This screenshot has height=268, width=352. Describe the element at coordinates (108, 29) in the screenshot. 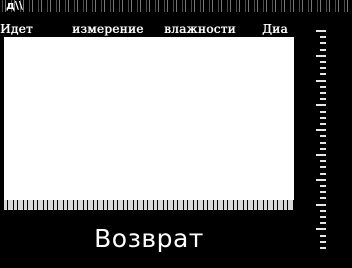

I see `status-word-2: измерение` at that location.